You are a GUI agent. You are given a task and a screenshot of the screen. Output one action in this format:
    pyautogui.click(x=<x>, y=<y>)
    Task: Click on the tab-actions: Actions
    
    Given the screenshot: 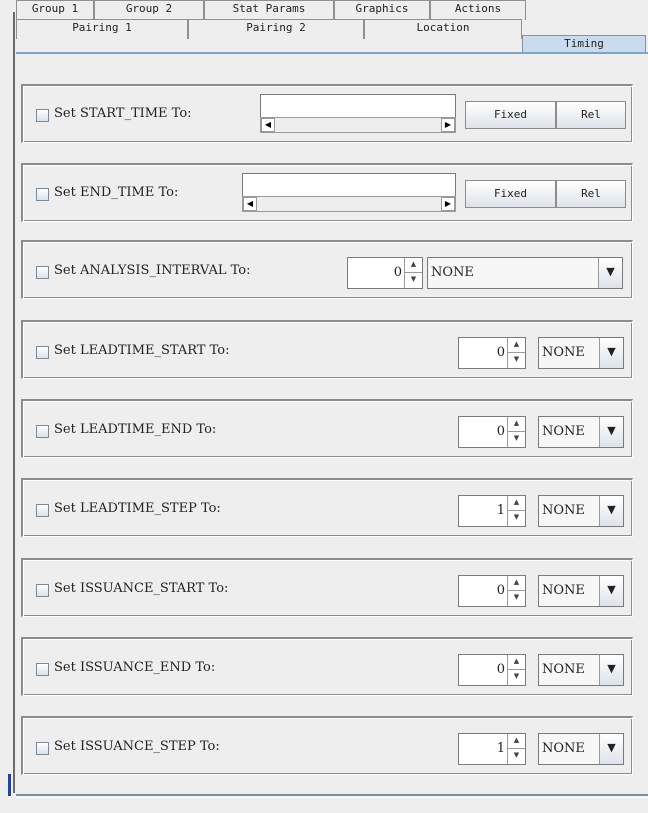 What is the action you would take?
    pyautogui.click(x=478, y=10)
    